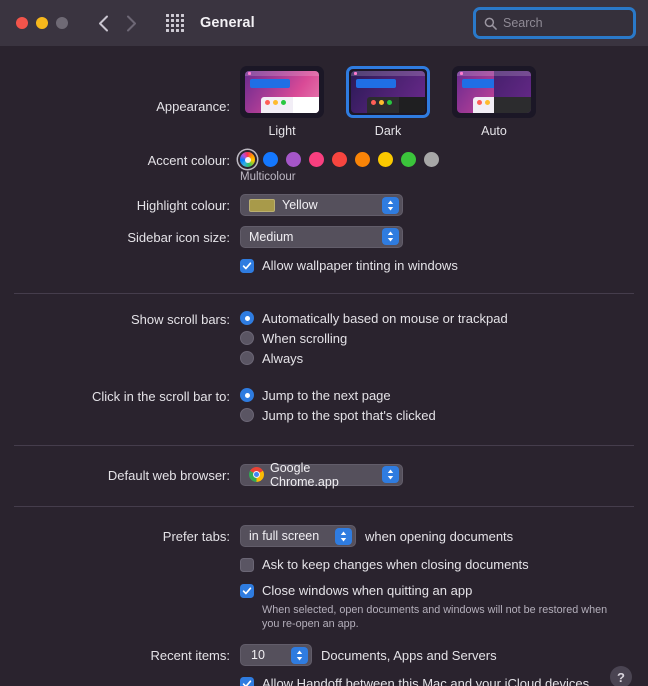 The height and width of the screenshot is (686, 648). I want to click on appearance-thumb-dark, so click(388, 92).